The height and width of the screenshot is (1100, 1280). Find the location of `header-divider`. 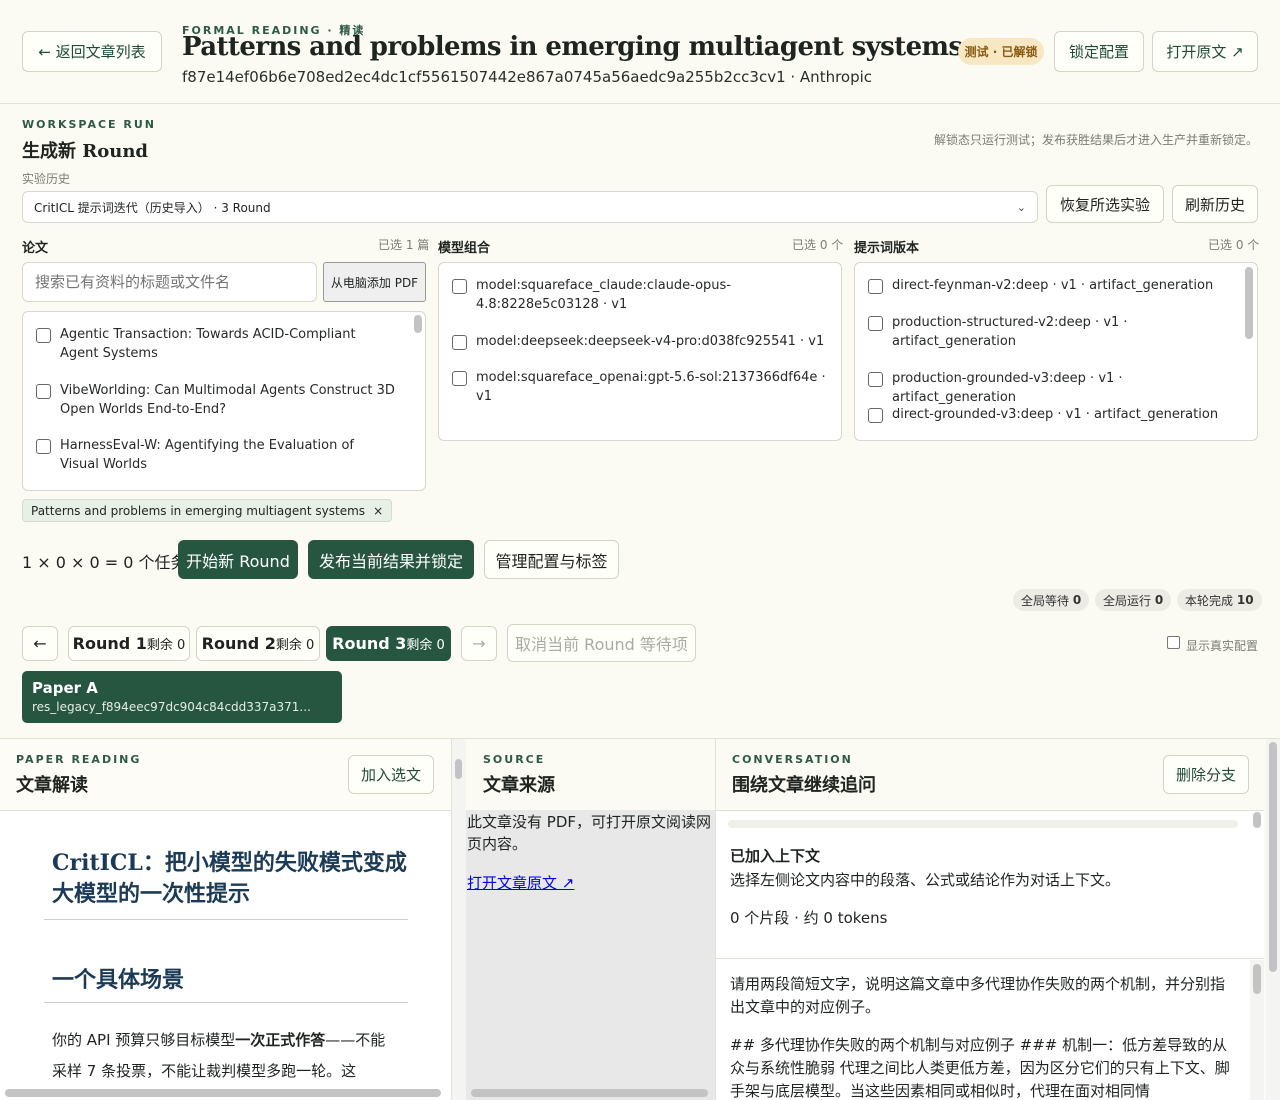

header-divider is located at coordinates (640, 103).